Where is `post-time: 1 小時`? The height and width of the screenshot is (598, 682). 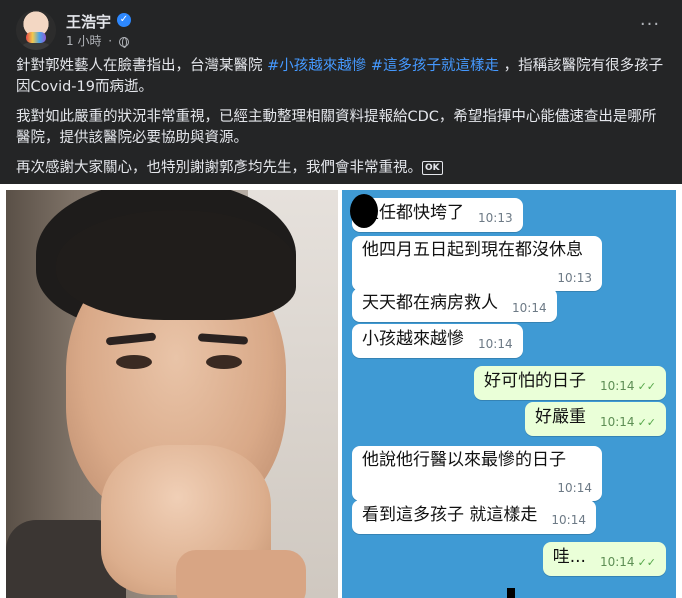 post-time: 1 小時 is located at coordinates (83, 41).